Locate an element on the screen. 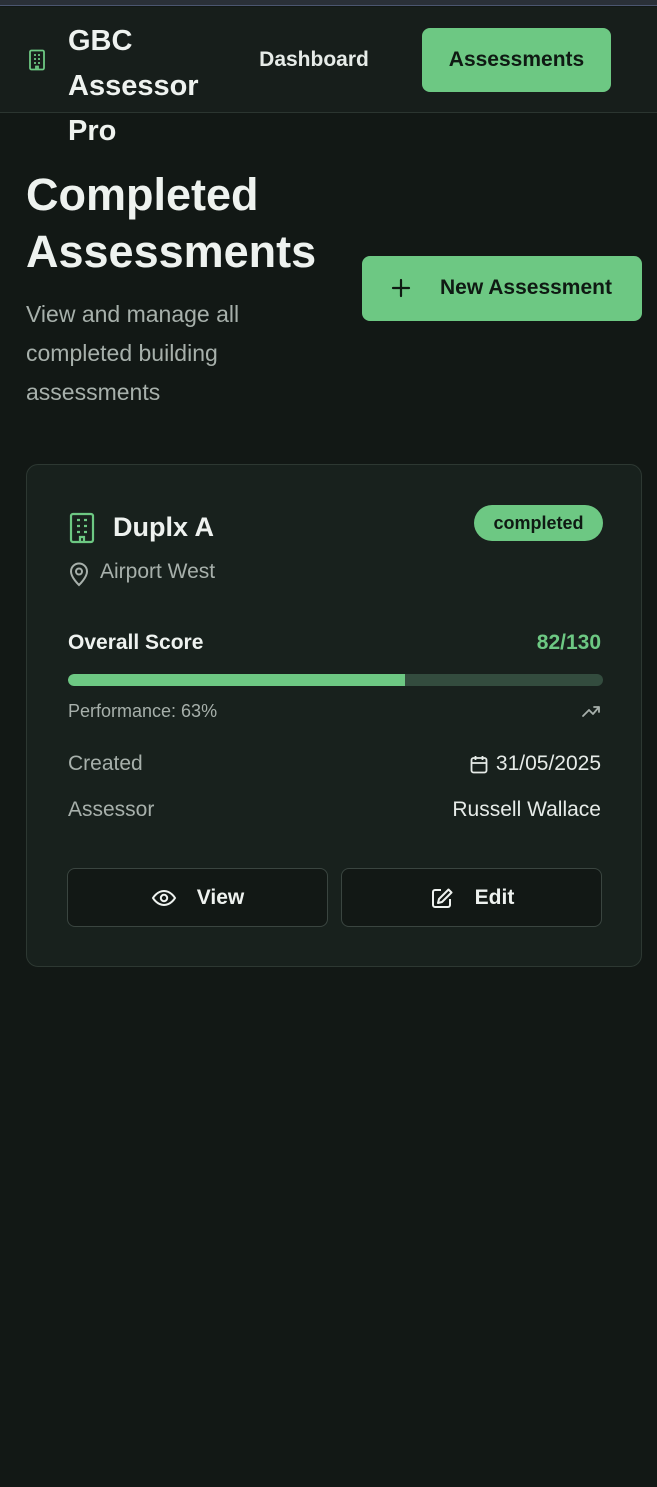 This screenshot has width=657, height=1487. plus-icon is located at coordinates (401, 288).